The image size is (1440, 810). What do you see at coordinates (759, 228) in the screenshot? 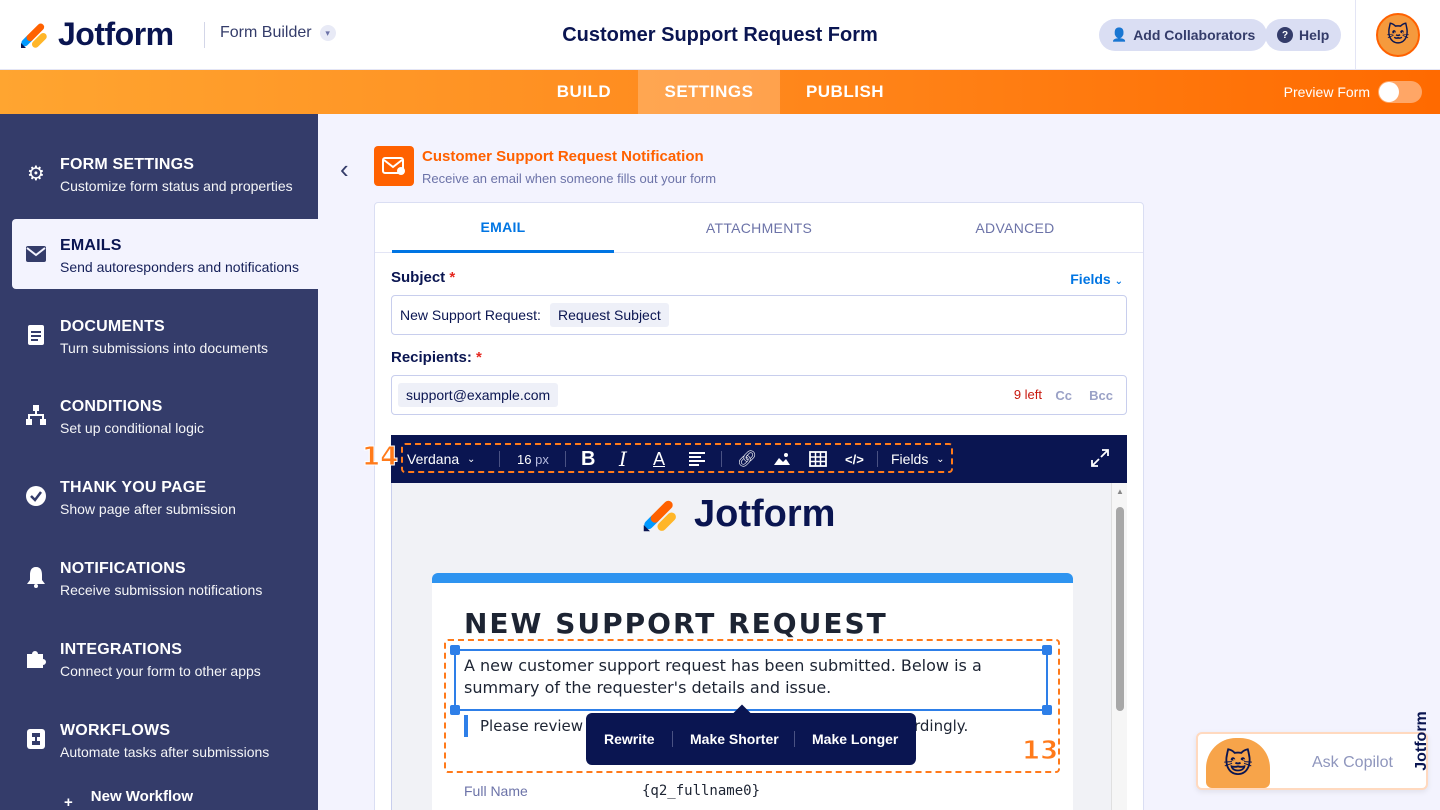
I see `tab-attachments: ATTACHMENTS` at bounding box center [759, 228].